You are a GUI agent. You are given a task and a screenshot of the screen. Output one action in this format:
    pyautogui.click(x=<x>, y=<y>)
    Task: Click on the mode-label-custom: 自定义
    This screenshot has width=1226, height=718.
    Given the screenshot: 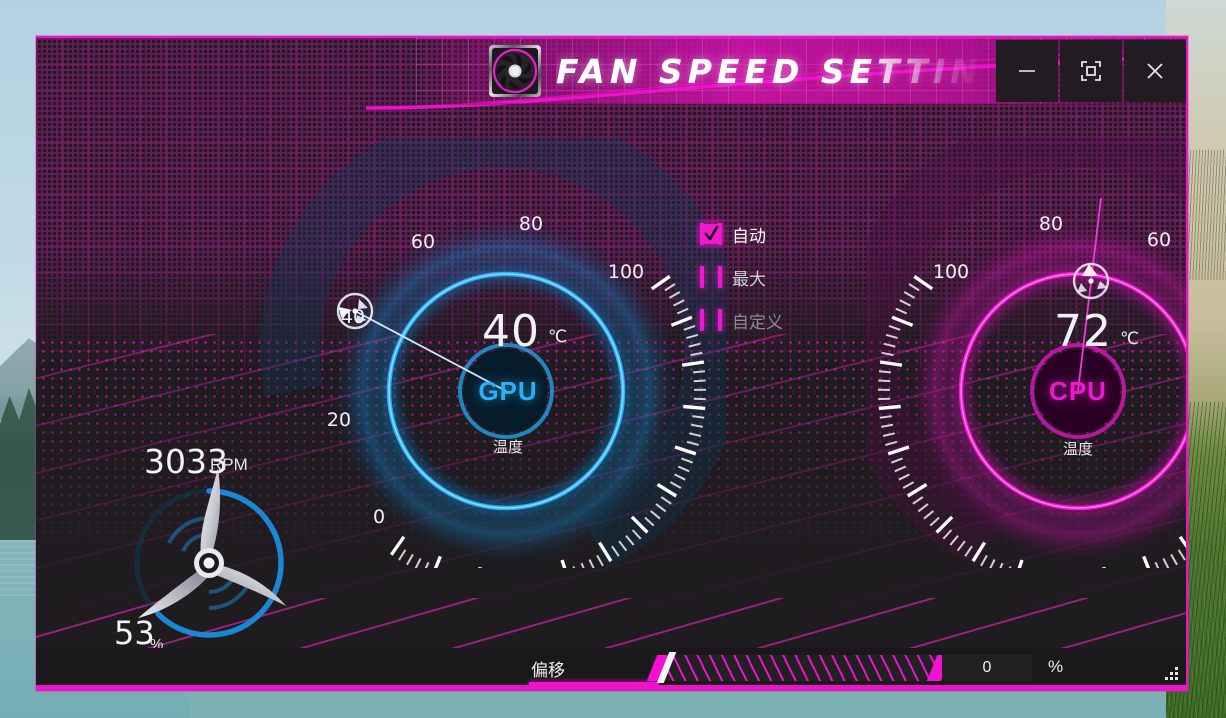 What is the action you would take?
    pyautogui.click(x=757, y=322)
    